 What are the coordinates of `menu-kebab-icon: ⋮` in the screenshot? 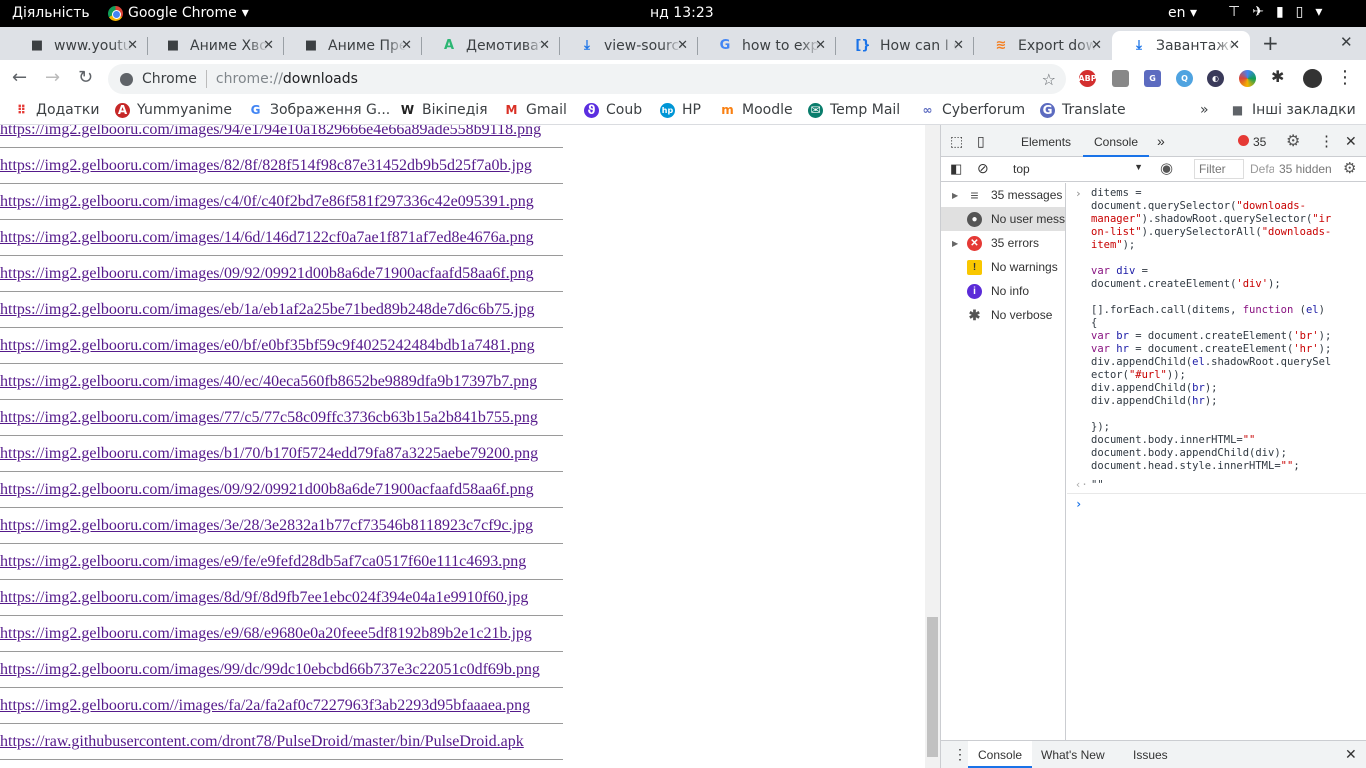 It's located at (1345, 77).